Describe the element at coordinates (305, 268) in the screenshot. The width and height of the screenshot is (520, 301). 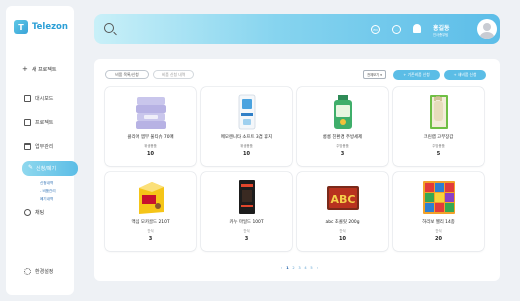
I see `page-4: 4` at that location.